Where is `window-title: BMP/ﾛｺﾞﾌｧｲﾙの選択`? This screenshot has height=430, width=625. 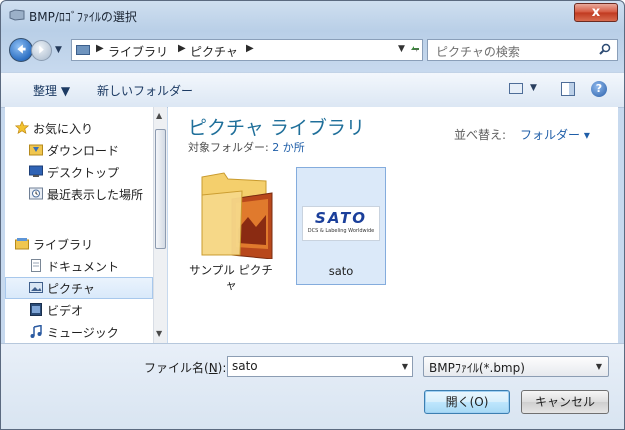
window-title: BMP/ﾛｺﾞﾌｧｲﾙの選択 is located at coordinates (83, 17).